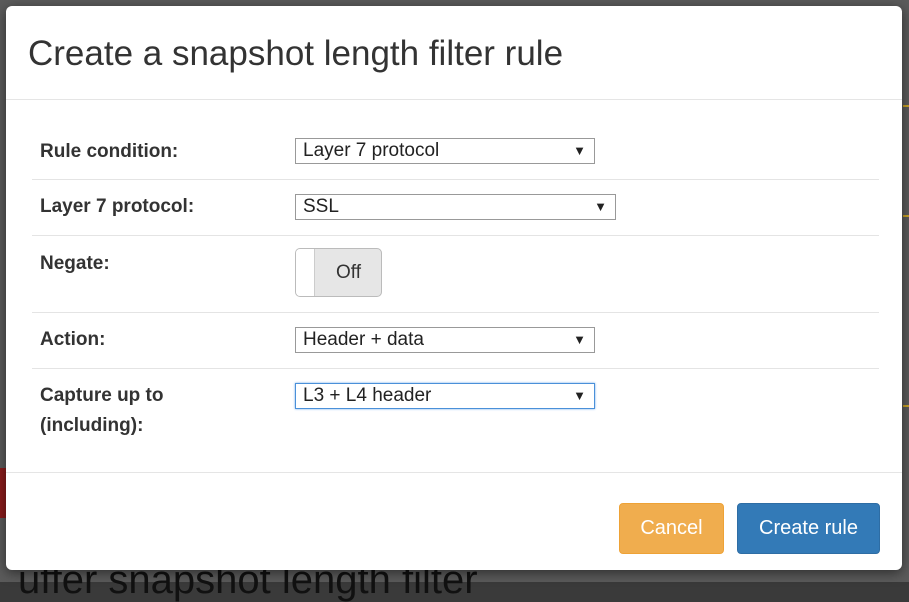 The image size is (909, 602). Describe the element at coordinates (102, 411) in the screenshot. I see `capture-up-to-label: Capture up to (including):` at that location.